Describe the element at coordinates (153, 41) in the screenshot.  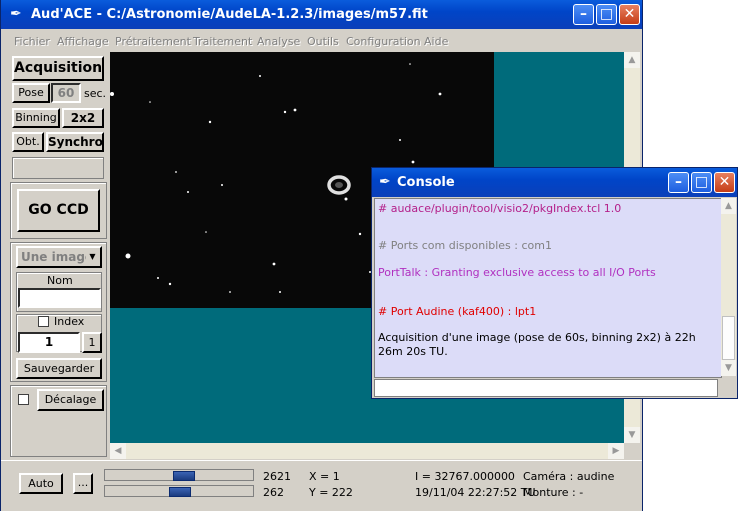
I see `menu-pretraitement: Prétraitement` at that location.